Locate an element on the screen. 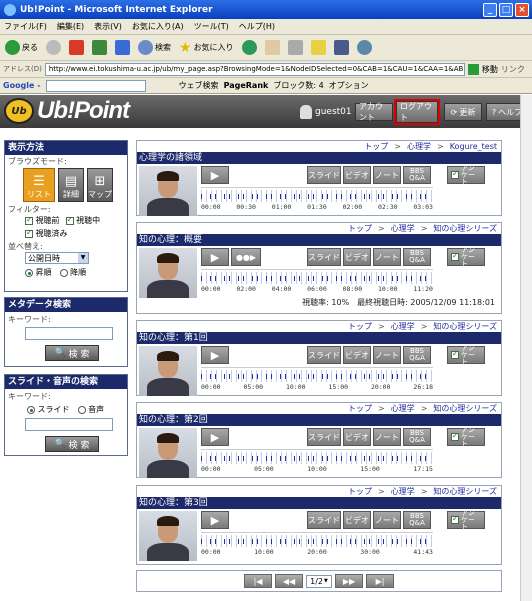 This screenshot has width=532, height=601. menu-file: ファイル(F) is located at coordinates (25, 26).